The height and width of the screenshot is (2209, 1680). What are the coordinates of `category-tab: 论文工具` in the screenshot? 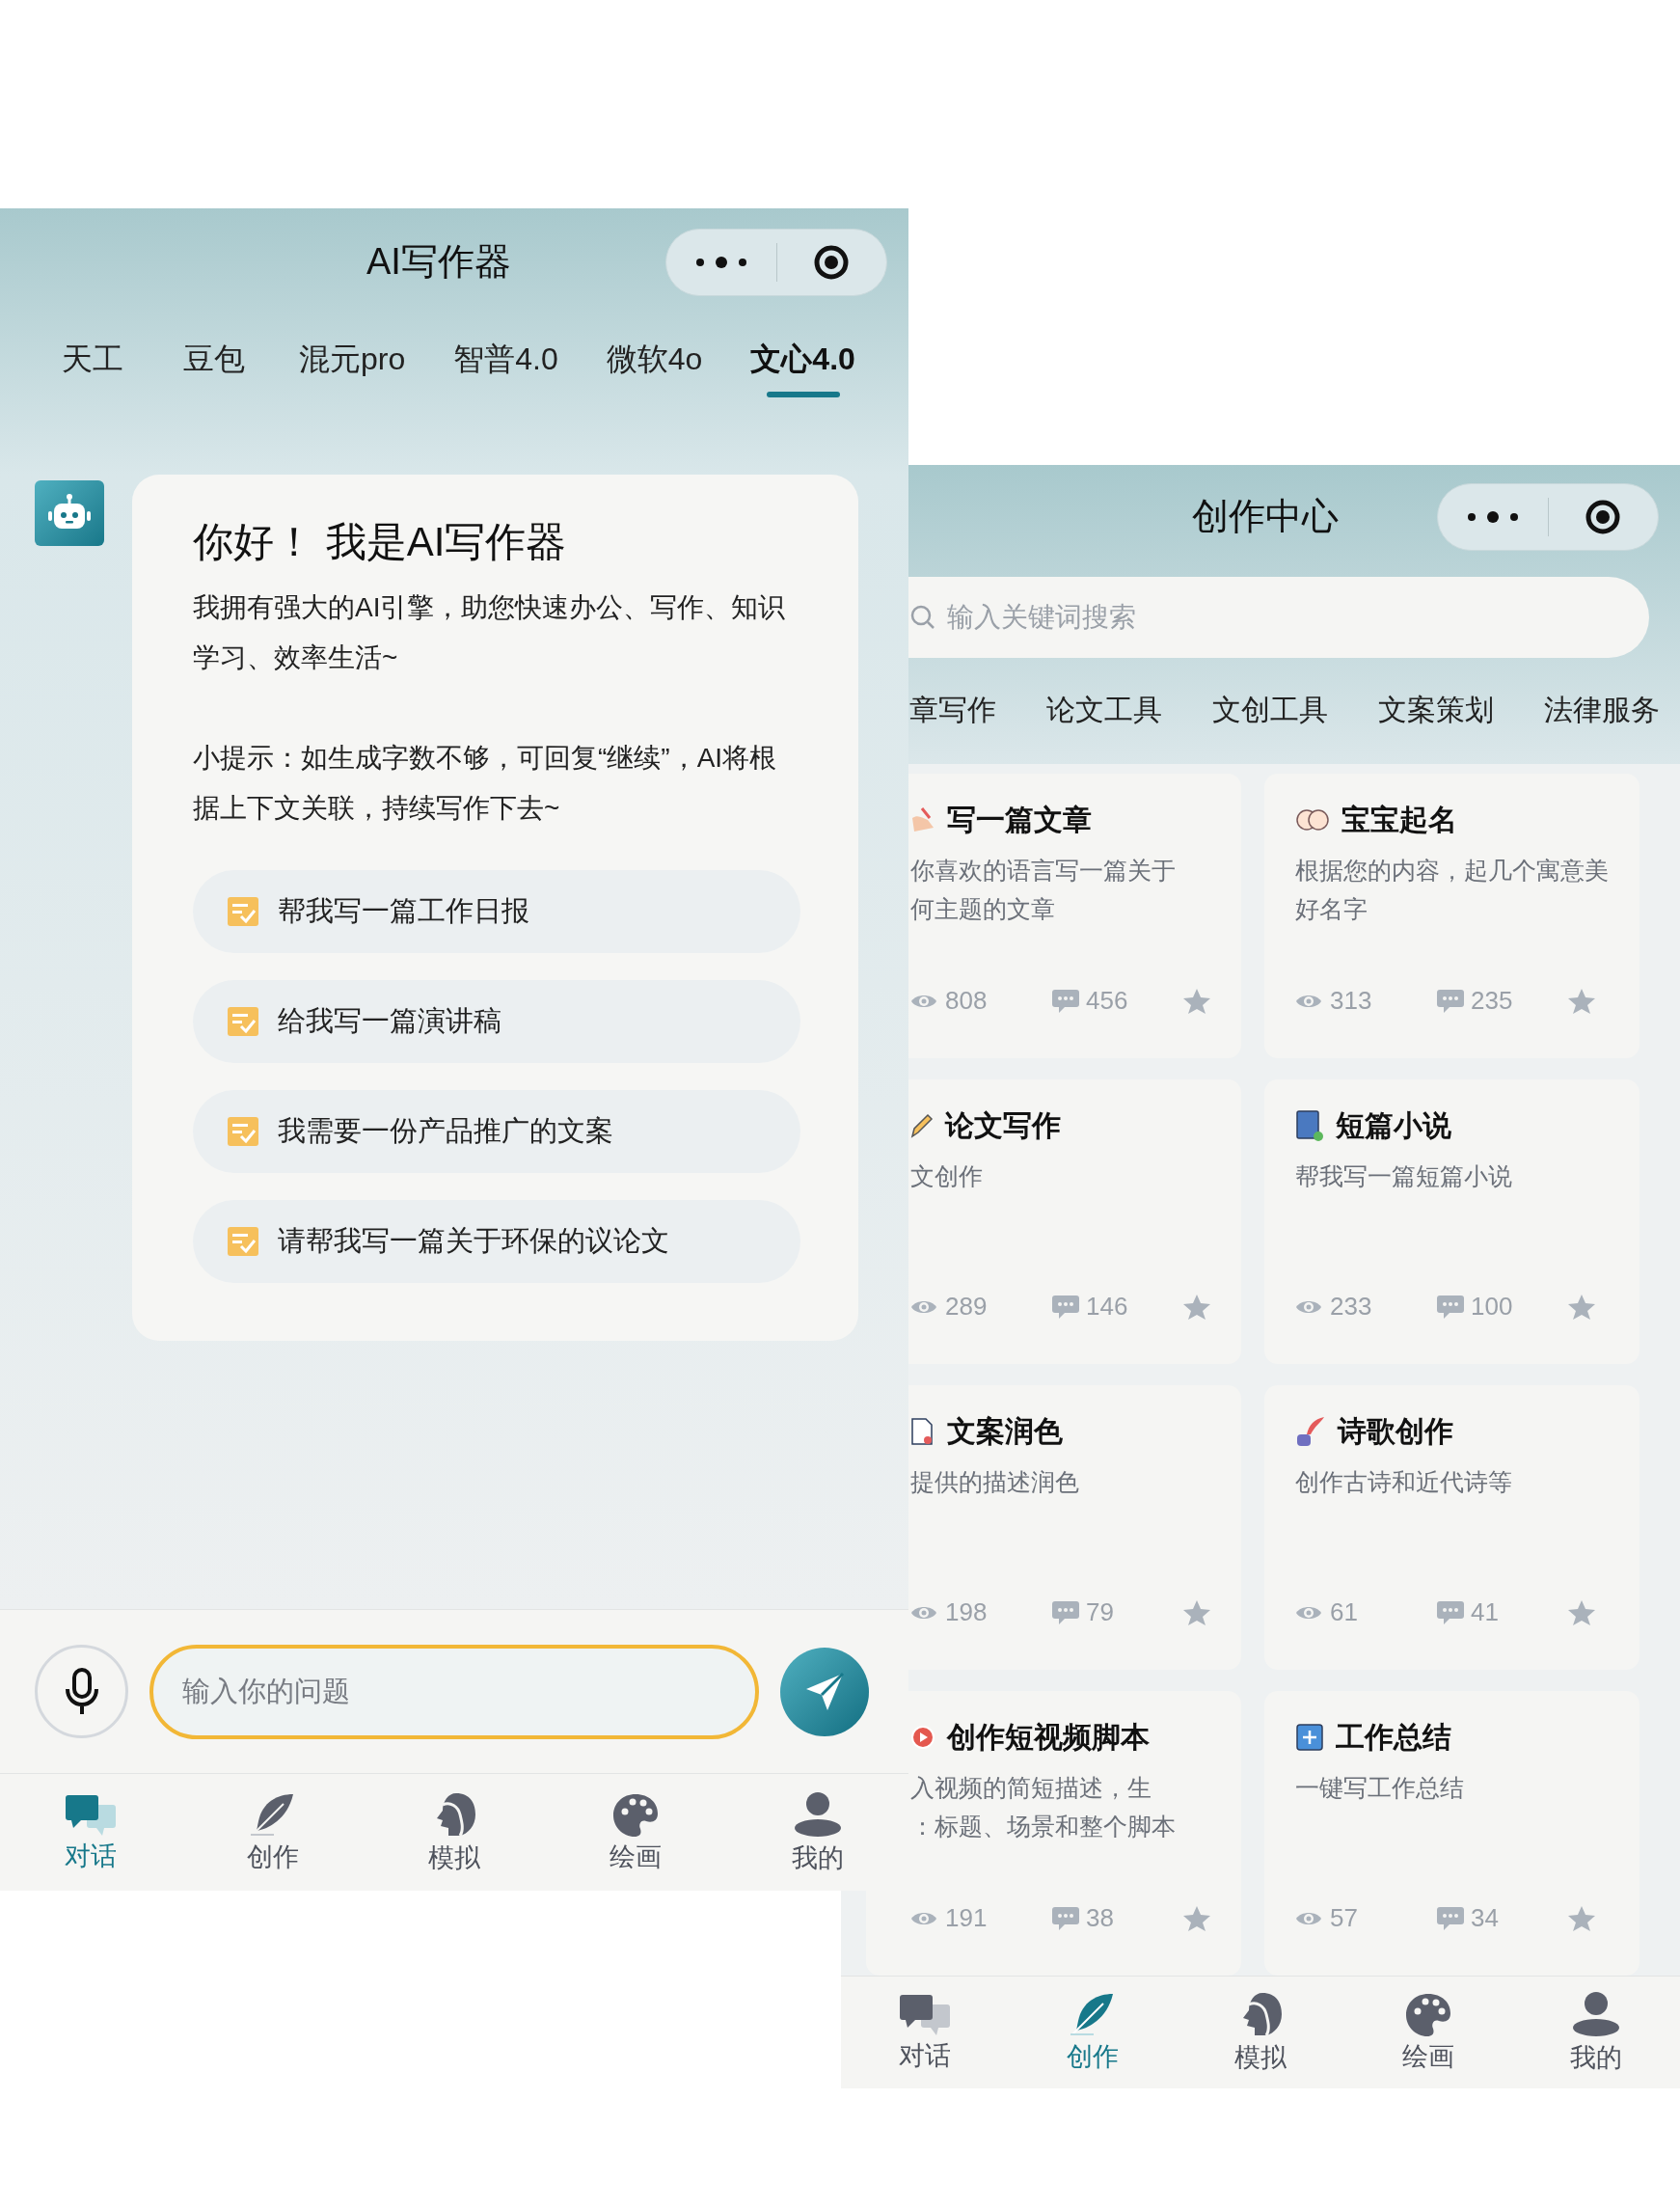 It's located at (1104, 710).